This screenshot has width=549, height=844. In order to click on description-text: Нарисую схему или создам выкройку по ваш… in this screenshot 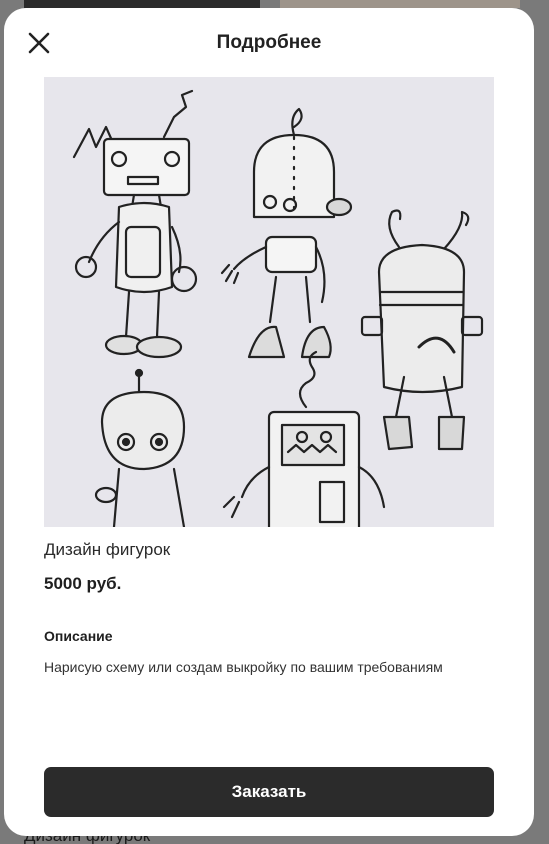, I will do `click(243, 667)`.